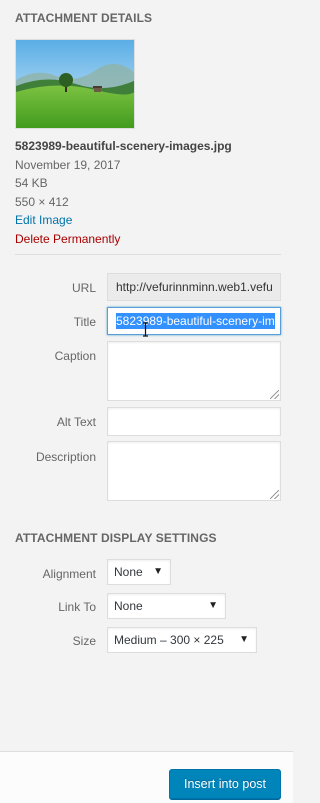 The width and height of the screenshot is (320, 803). Describe the element at coordinates (194, 287) in the screenshot. I see `url-field: http://vefurinnminn.web1.vefu` at that location.